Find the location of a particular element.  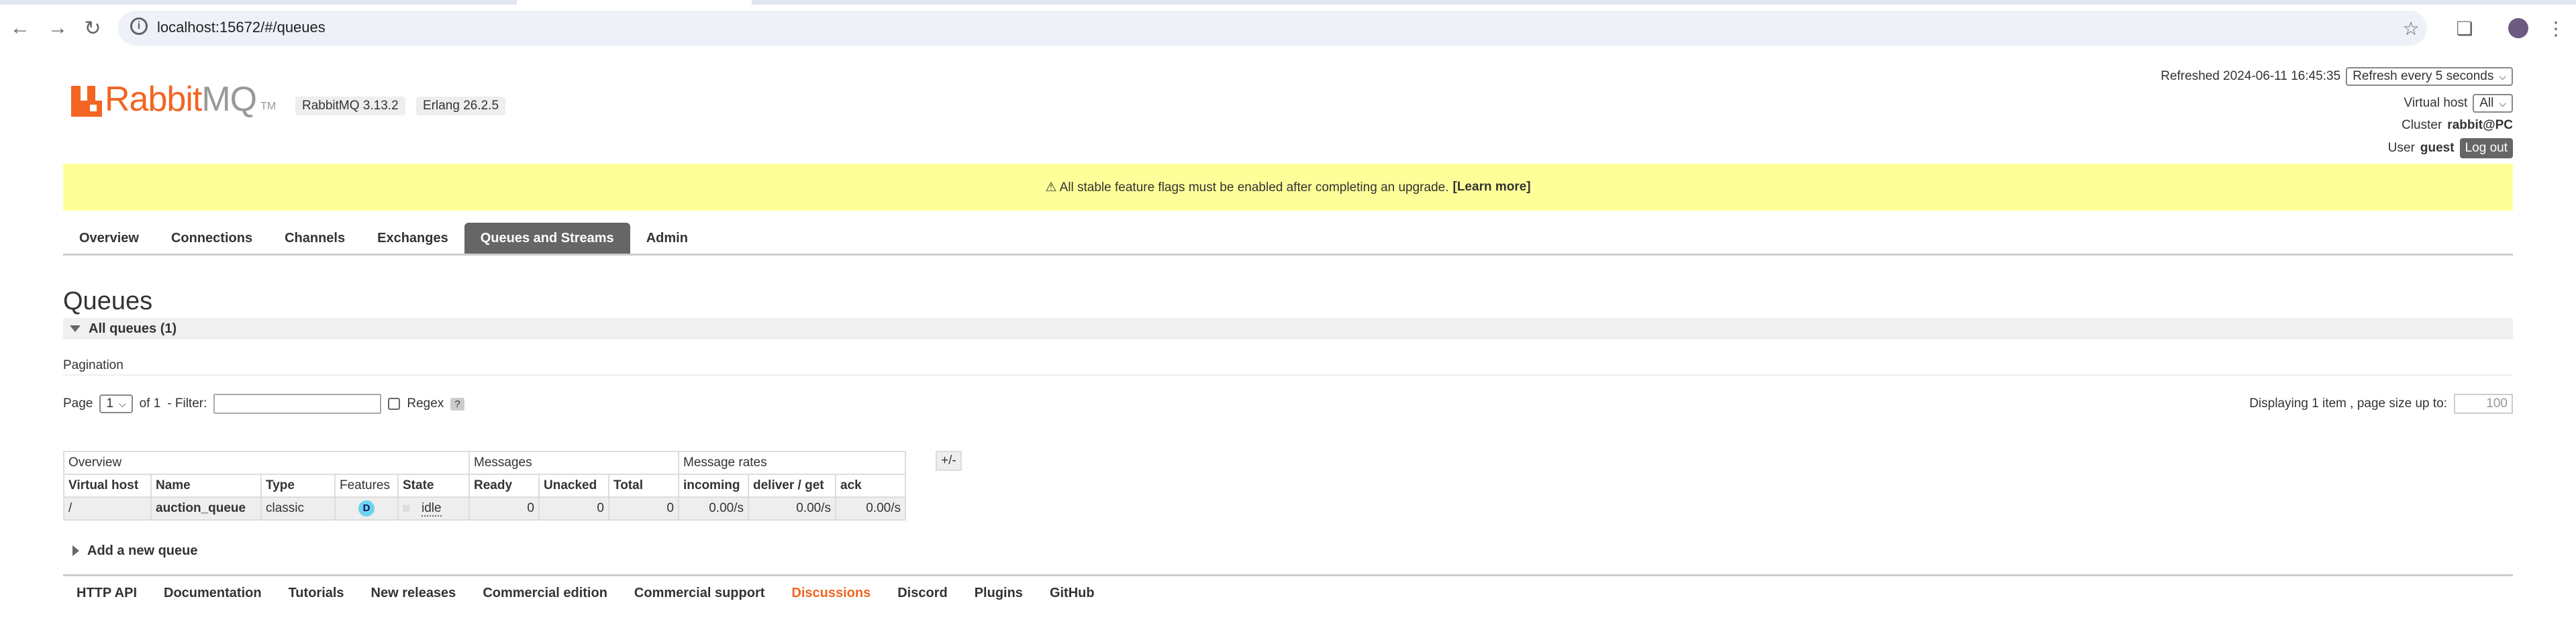

footer-link-plugins: Plugins is located at coordinates (998, 593).